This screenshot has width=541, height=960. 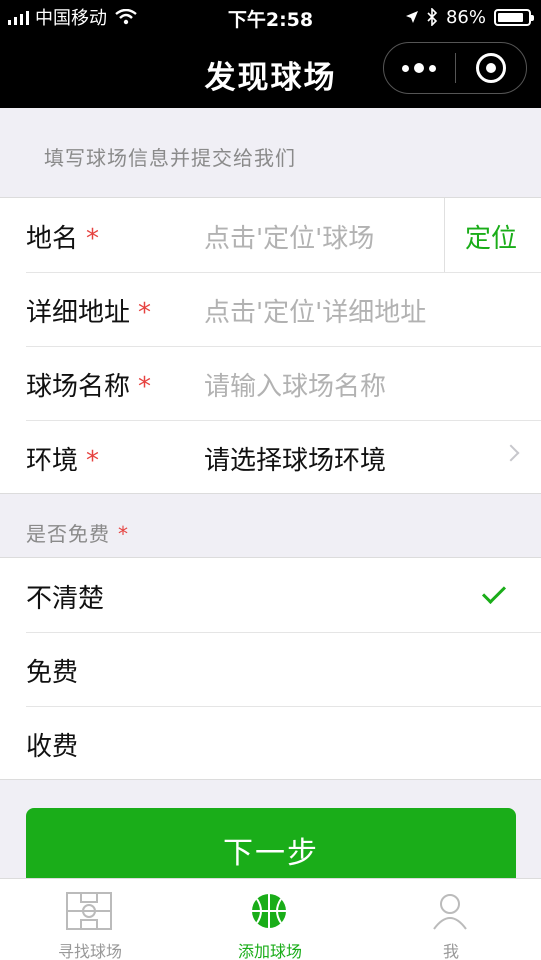 What do you see at coordinates (89, 387) in the screenshot?
I see `court-name-label: 球场名称 *` at bounding box center [89, 387].